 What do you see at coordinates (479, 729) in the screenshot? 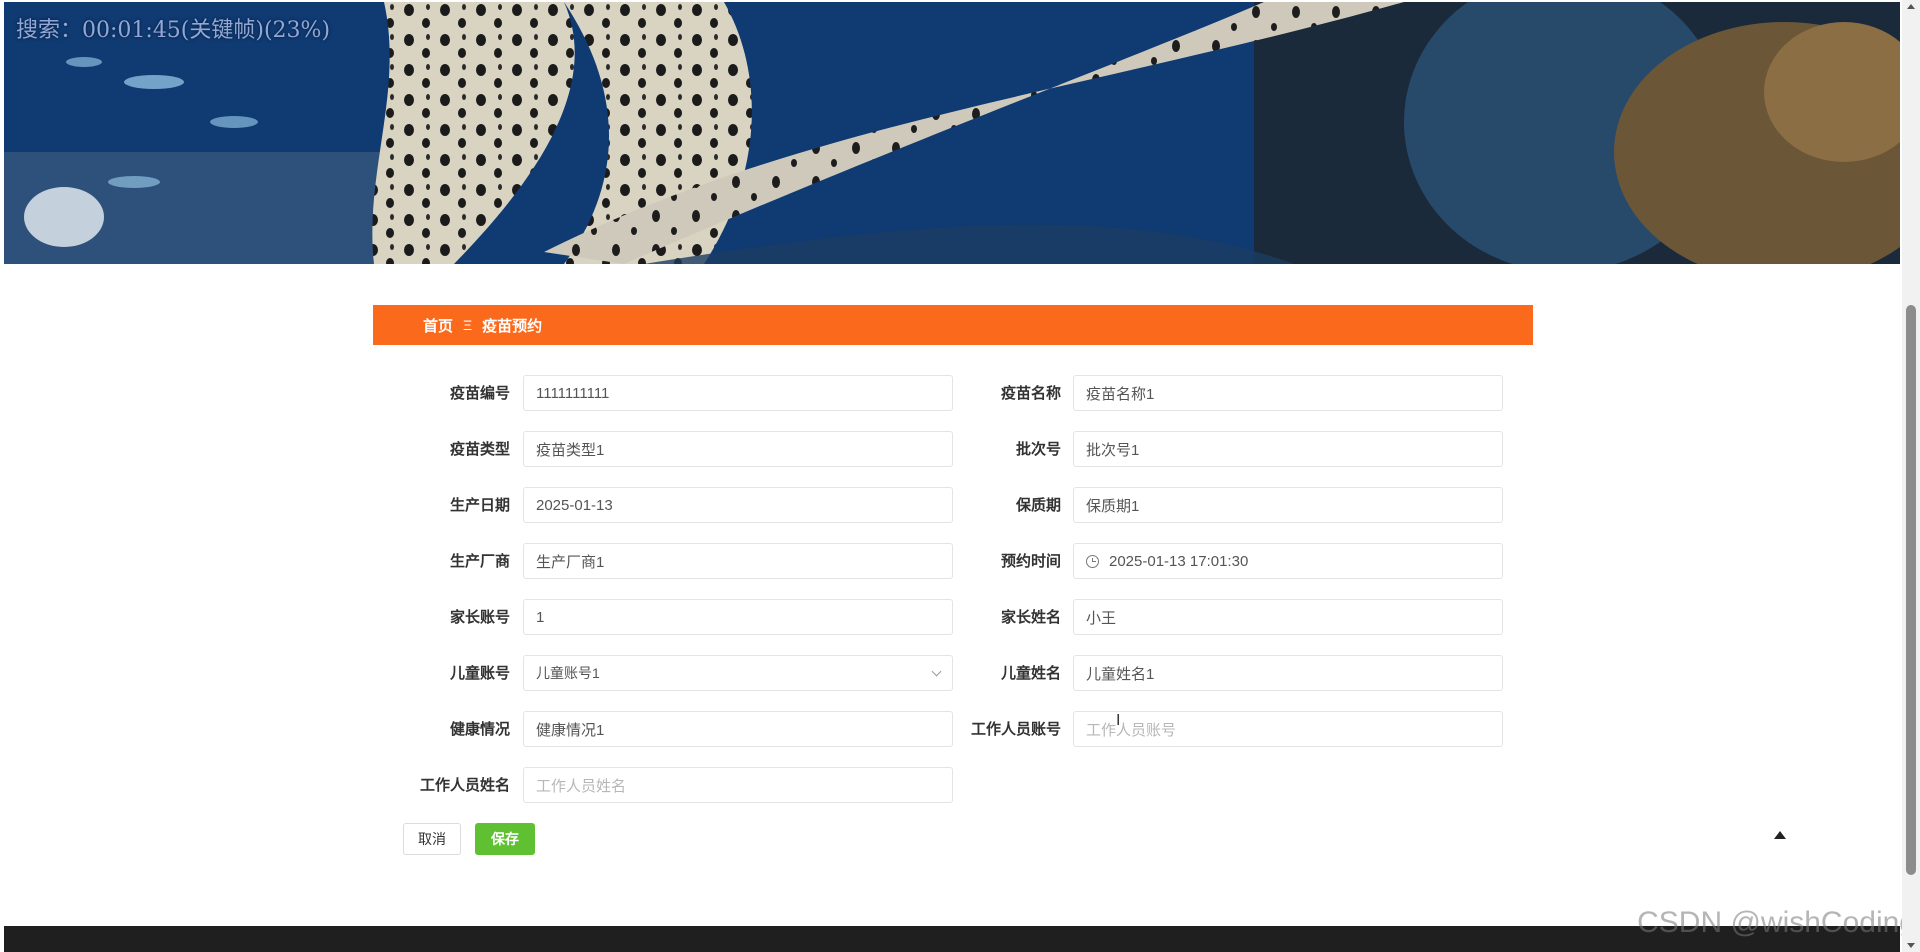
I see `label-health: 健康情况` at bounding box center [479, 729].